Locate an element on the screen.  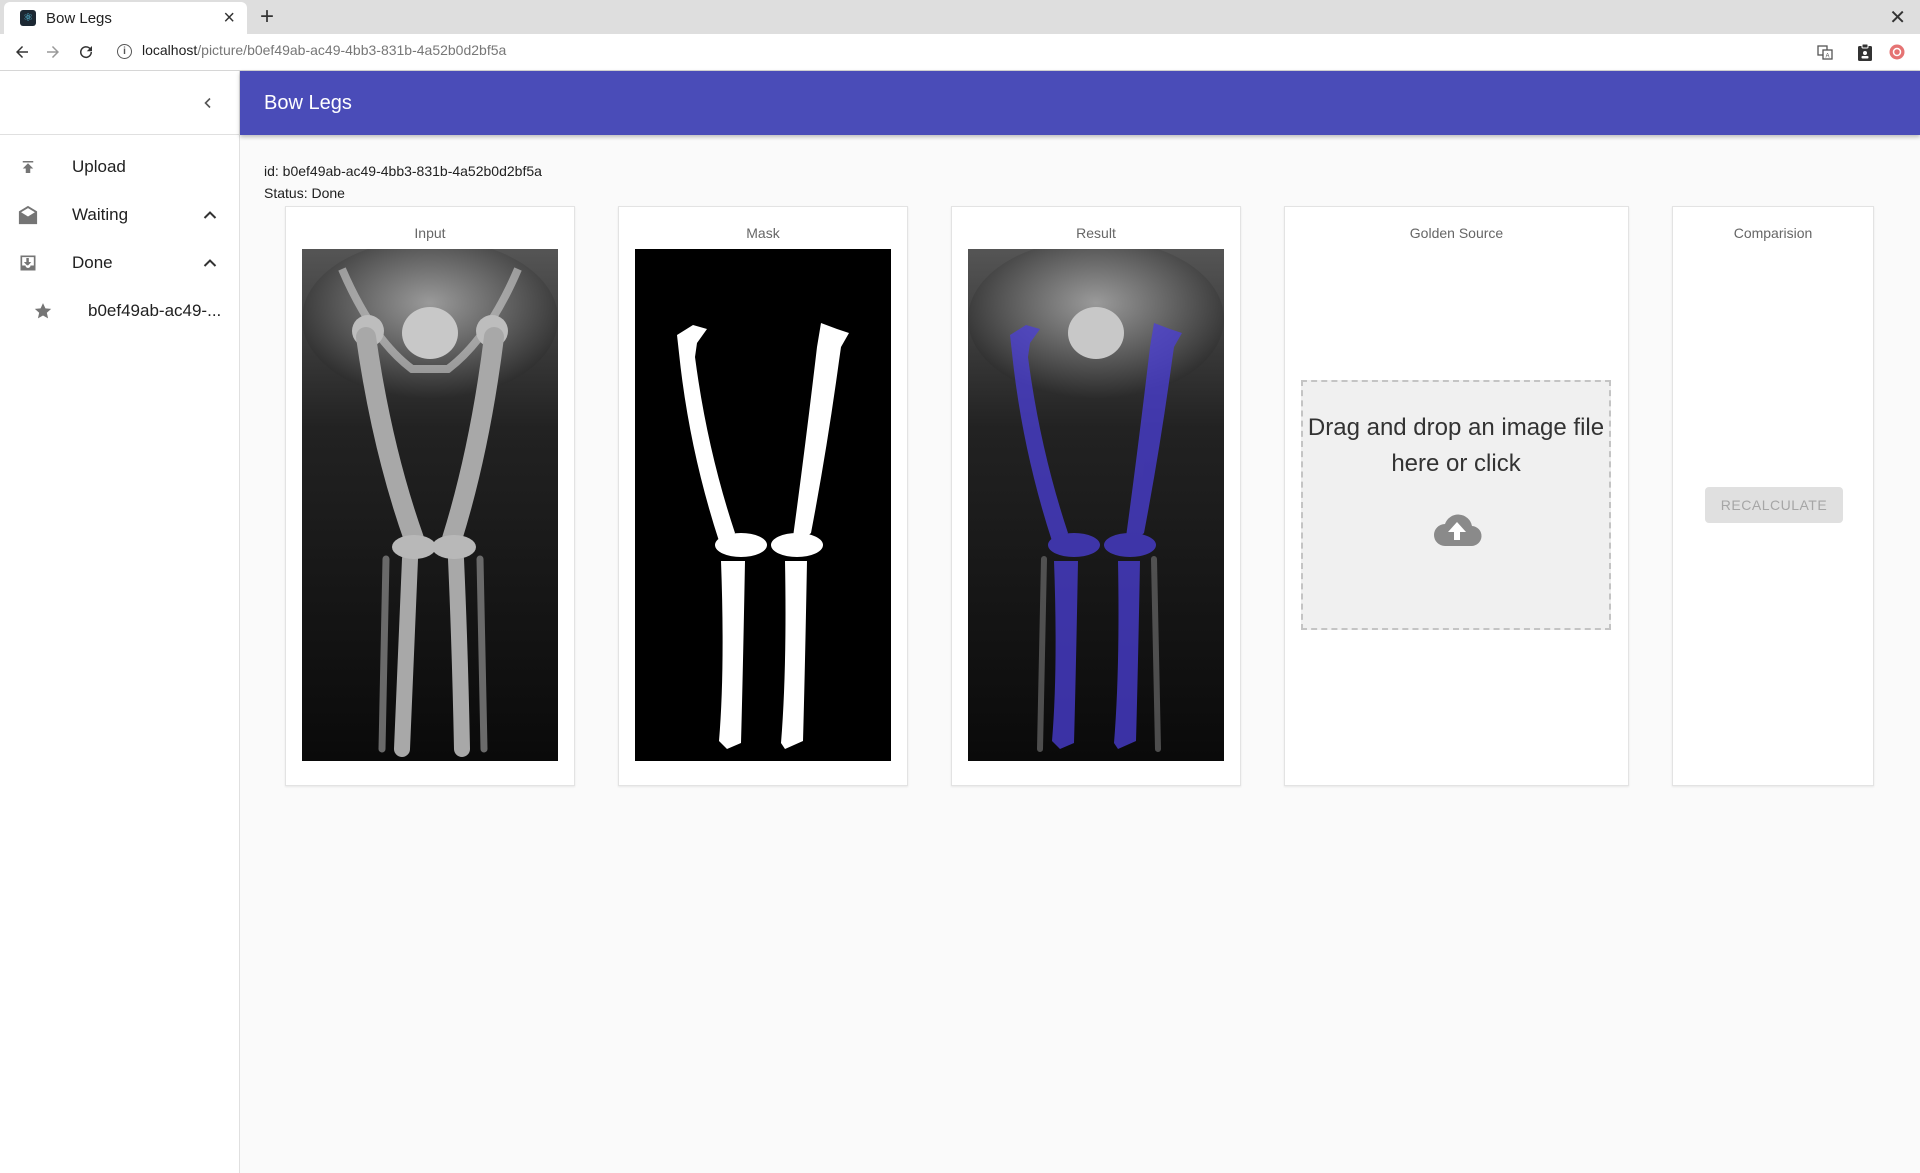
mail-open-icon is located at coordinates (28, 215).